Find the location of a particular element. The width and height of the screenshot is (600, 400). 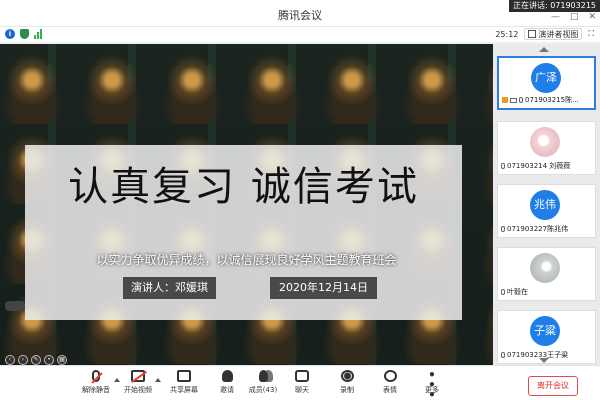

avatar: 兆伟 is located at coordinates (545, 205).